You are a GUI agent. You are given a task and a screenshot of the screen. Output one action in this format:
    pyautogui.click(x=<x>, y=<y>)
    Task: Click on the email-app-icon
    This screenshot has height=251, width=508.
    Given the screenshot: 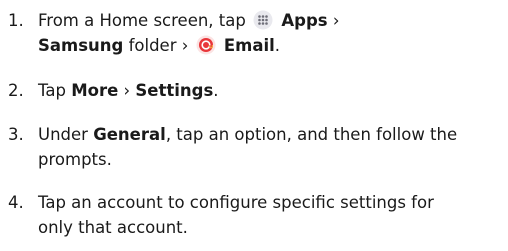 What is the action you would take?
    pyautogui.click(x=206, y=45)
    